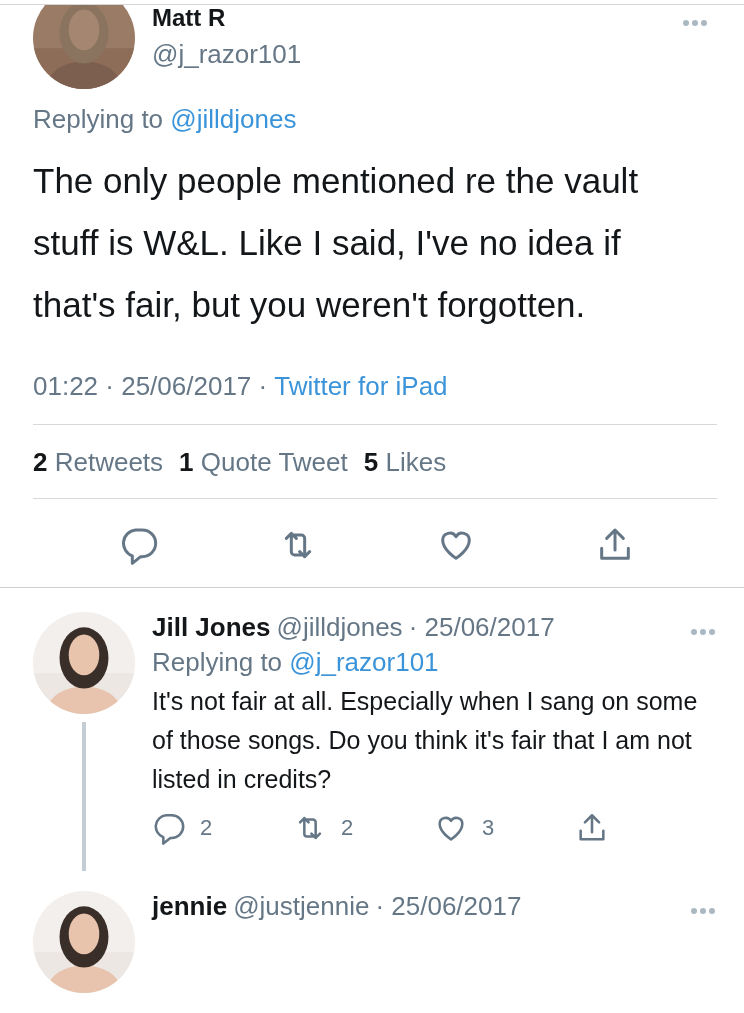 The height and width of the screenshot is (1013, 744). Describe the element at coordinates (227, 54) in the screenshot. I see `author-handle: @j_razor101` at that location.